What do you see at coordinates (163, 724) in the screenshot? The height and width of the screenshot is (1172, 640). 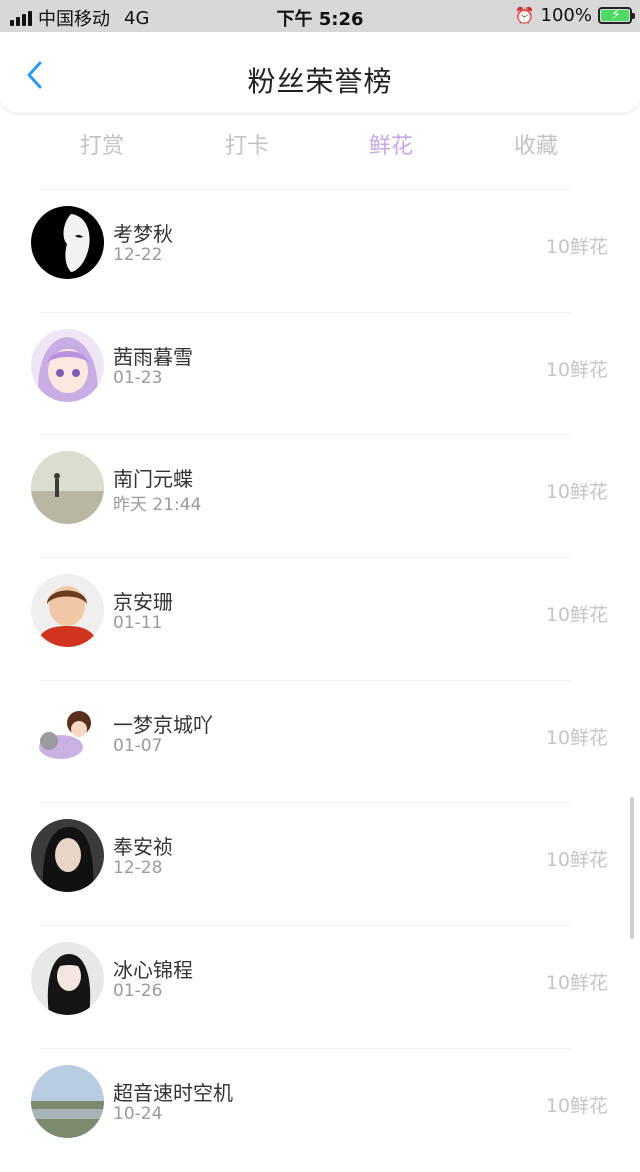 I see `fan-name: 一梦京城吖` at bounding box center [163, 724].